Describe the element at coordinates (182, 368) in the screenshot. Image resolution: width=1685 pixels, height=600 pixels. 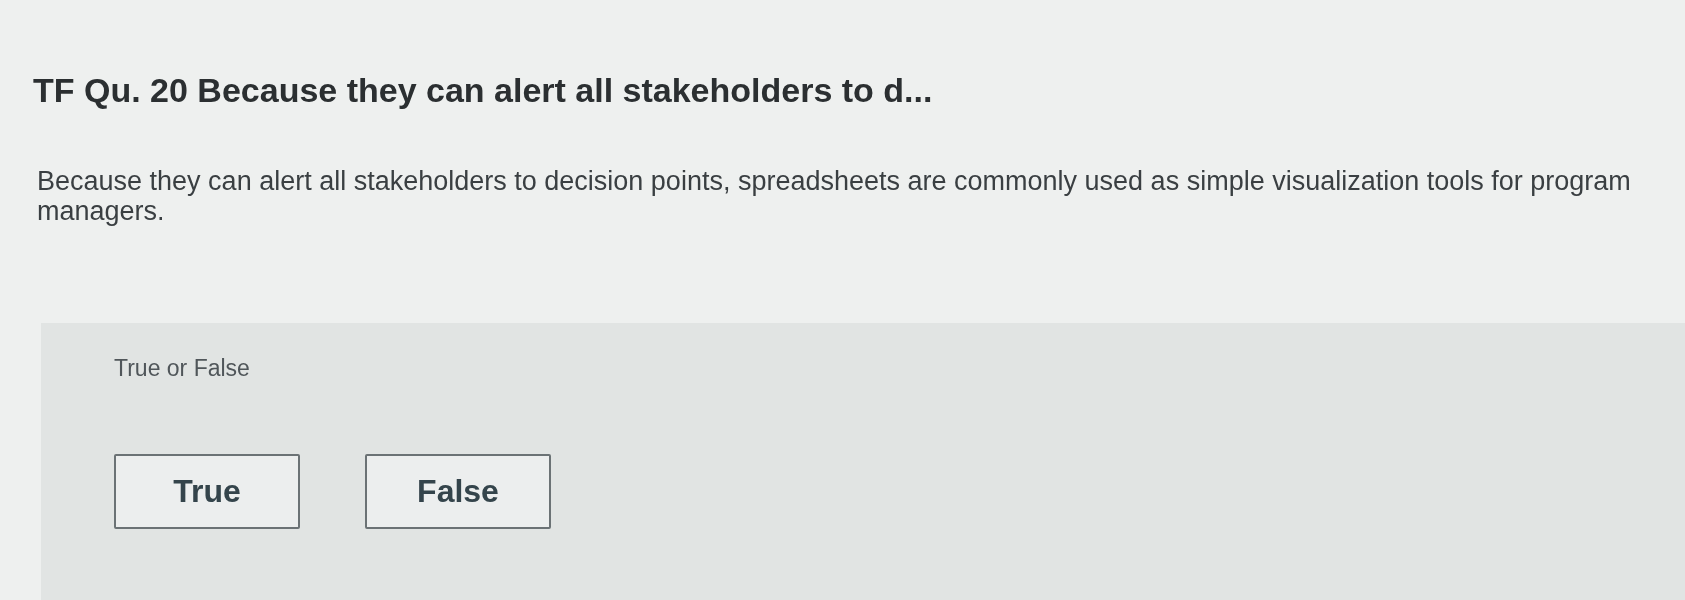
I see `instruction-label: True or False` at that location.